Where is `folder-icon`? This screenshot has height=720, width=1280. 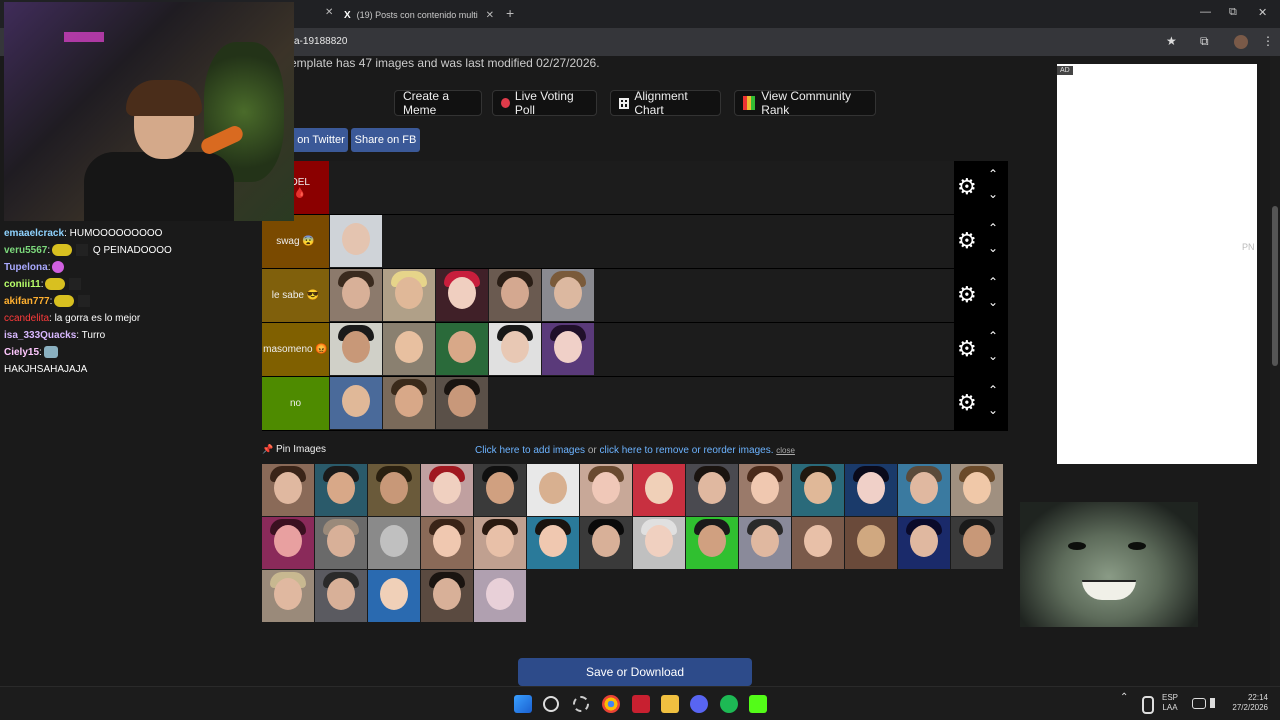
folder-icon is located at coordinates (670, 704).